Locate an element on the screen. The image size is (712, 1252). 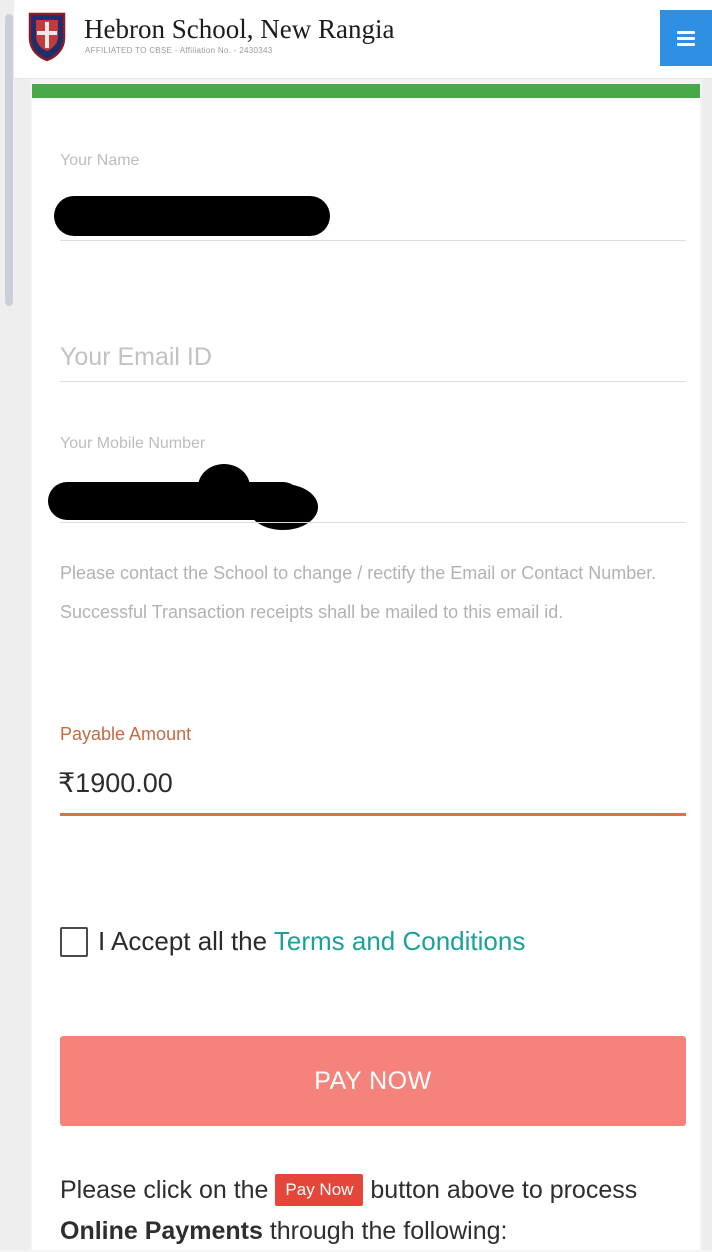
payable-amount-label: Payable Amount is located at coordinates (126, 734).